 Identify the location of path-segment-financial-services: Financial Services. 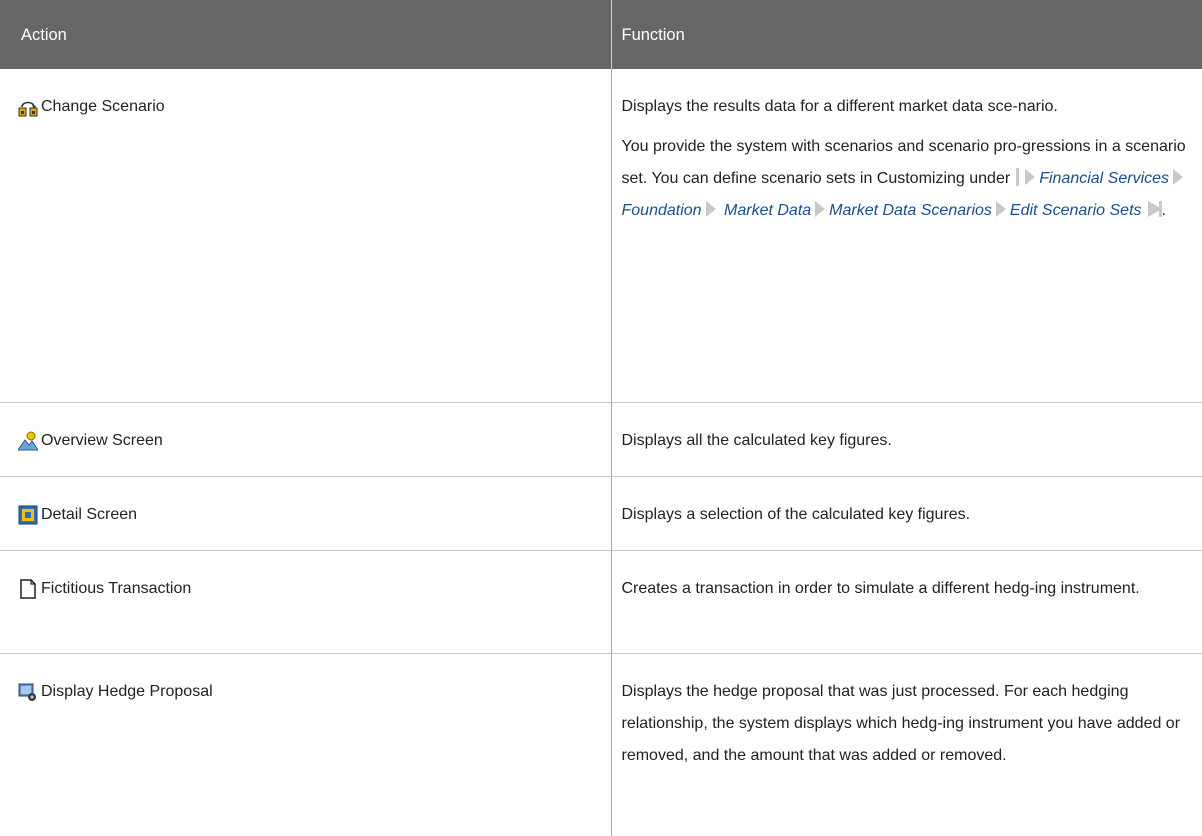
(1104, 178).